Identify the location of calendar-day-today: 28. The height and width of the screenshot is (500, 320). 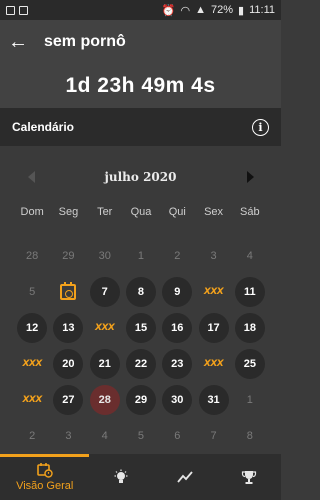
(105, 400).